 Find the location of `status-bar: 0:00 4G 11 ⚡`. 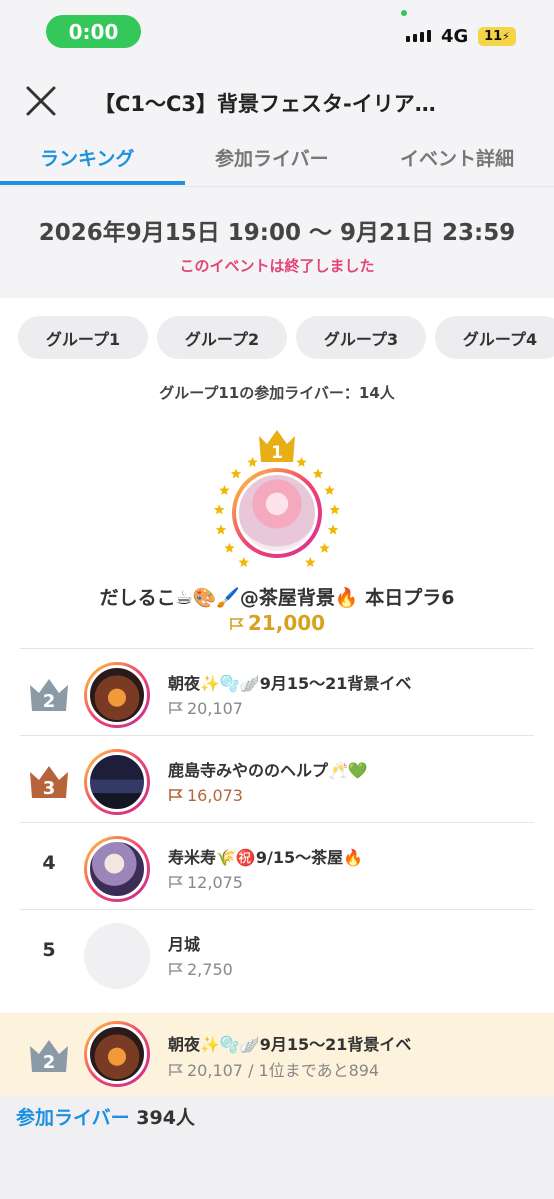

status-bar: 0:00 4G 11 ⚡ is located at coordinates (277, 32).